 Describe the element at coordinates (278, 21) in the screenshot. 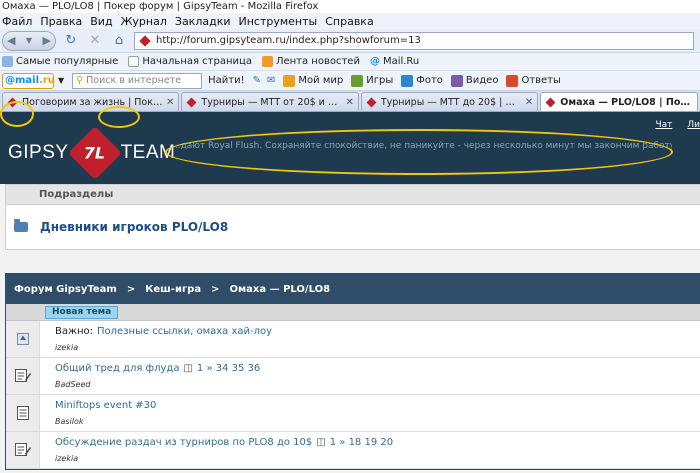

I see `menu-tools: Инструменты` at that location.